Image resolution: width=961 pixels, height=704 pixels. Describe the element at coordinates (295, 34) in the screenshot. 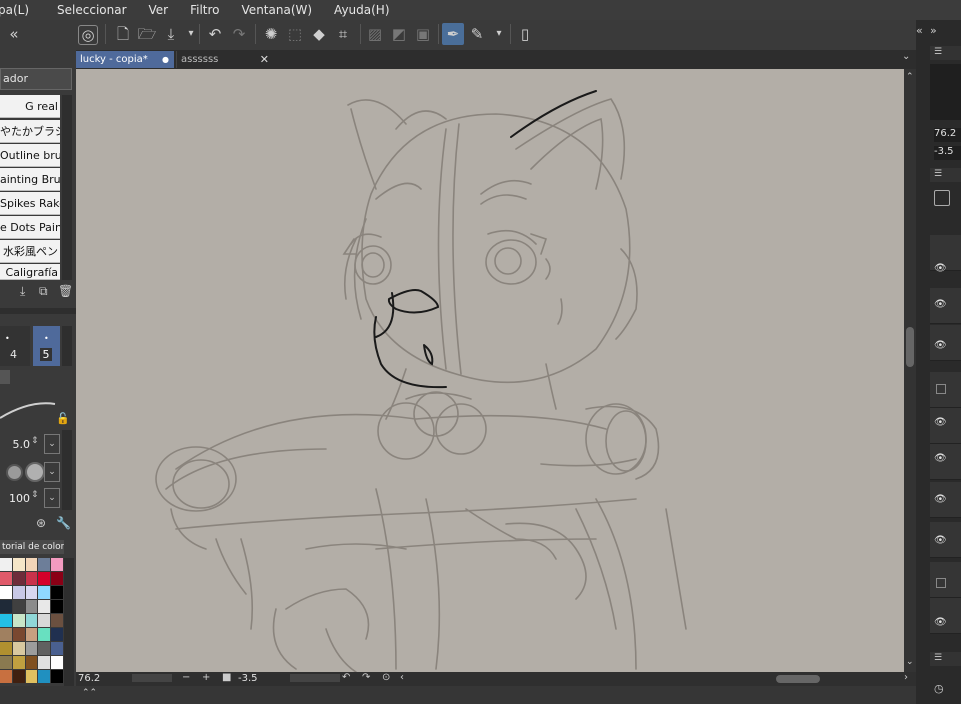

I see `transform-icon: ⬚` at that location.